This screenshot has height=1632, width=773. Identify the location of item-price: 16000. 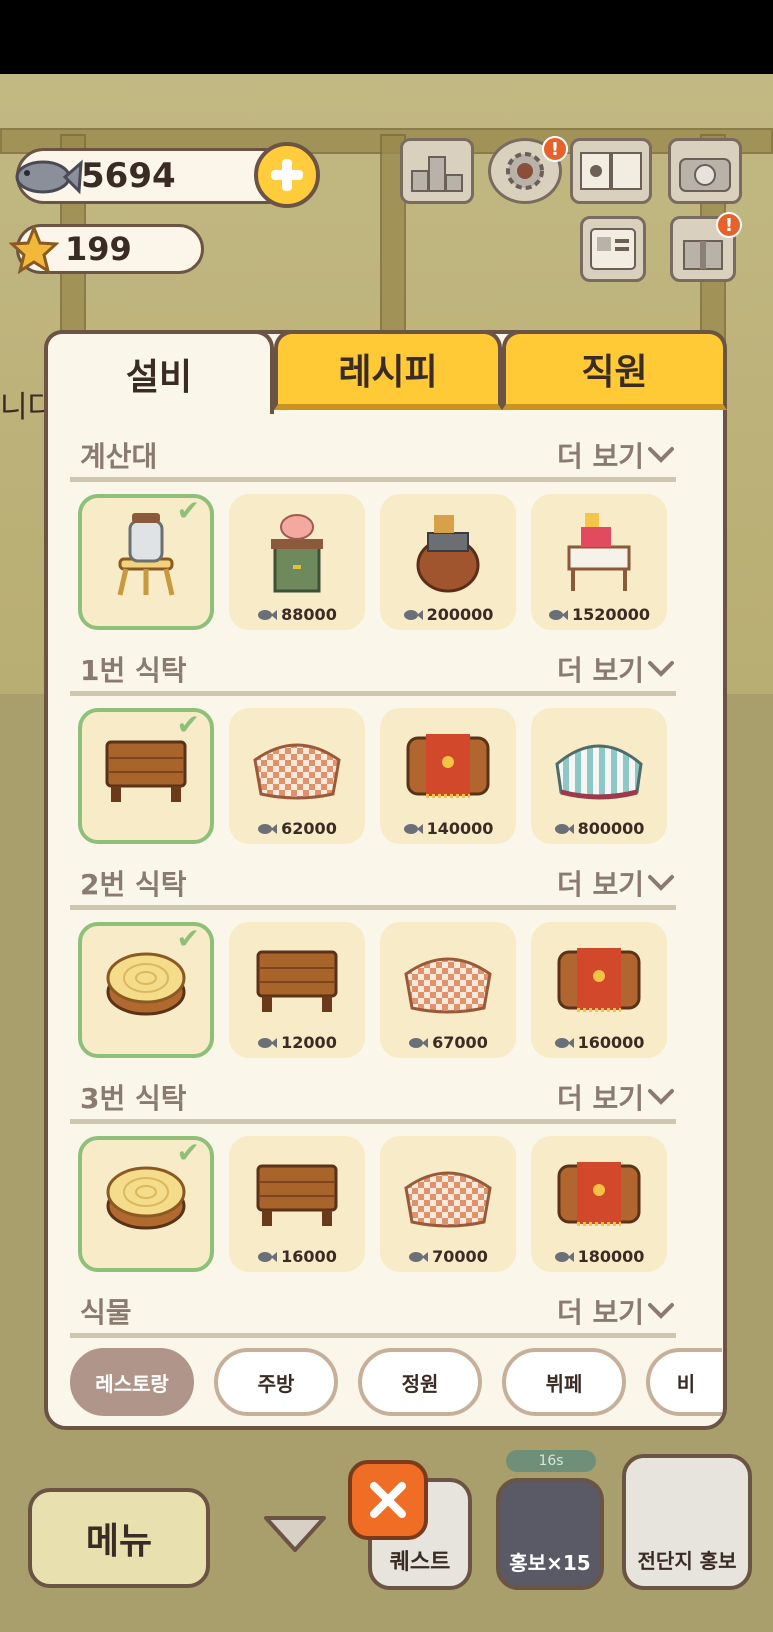
(297, 1256).